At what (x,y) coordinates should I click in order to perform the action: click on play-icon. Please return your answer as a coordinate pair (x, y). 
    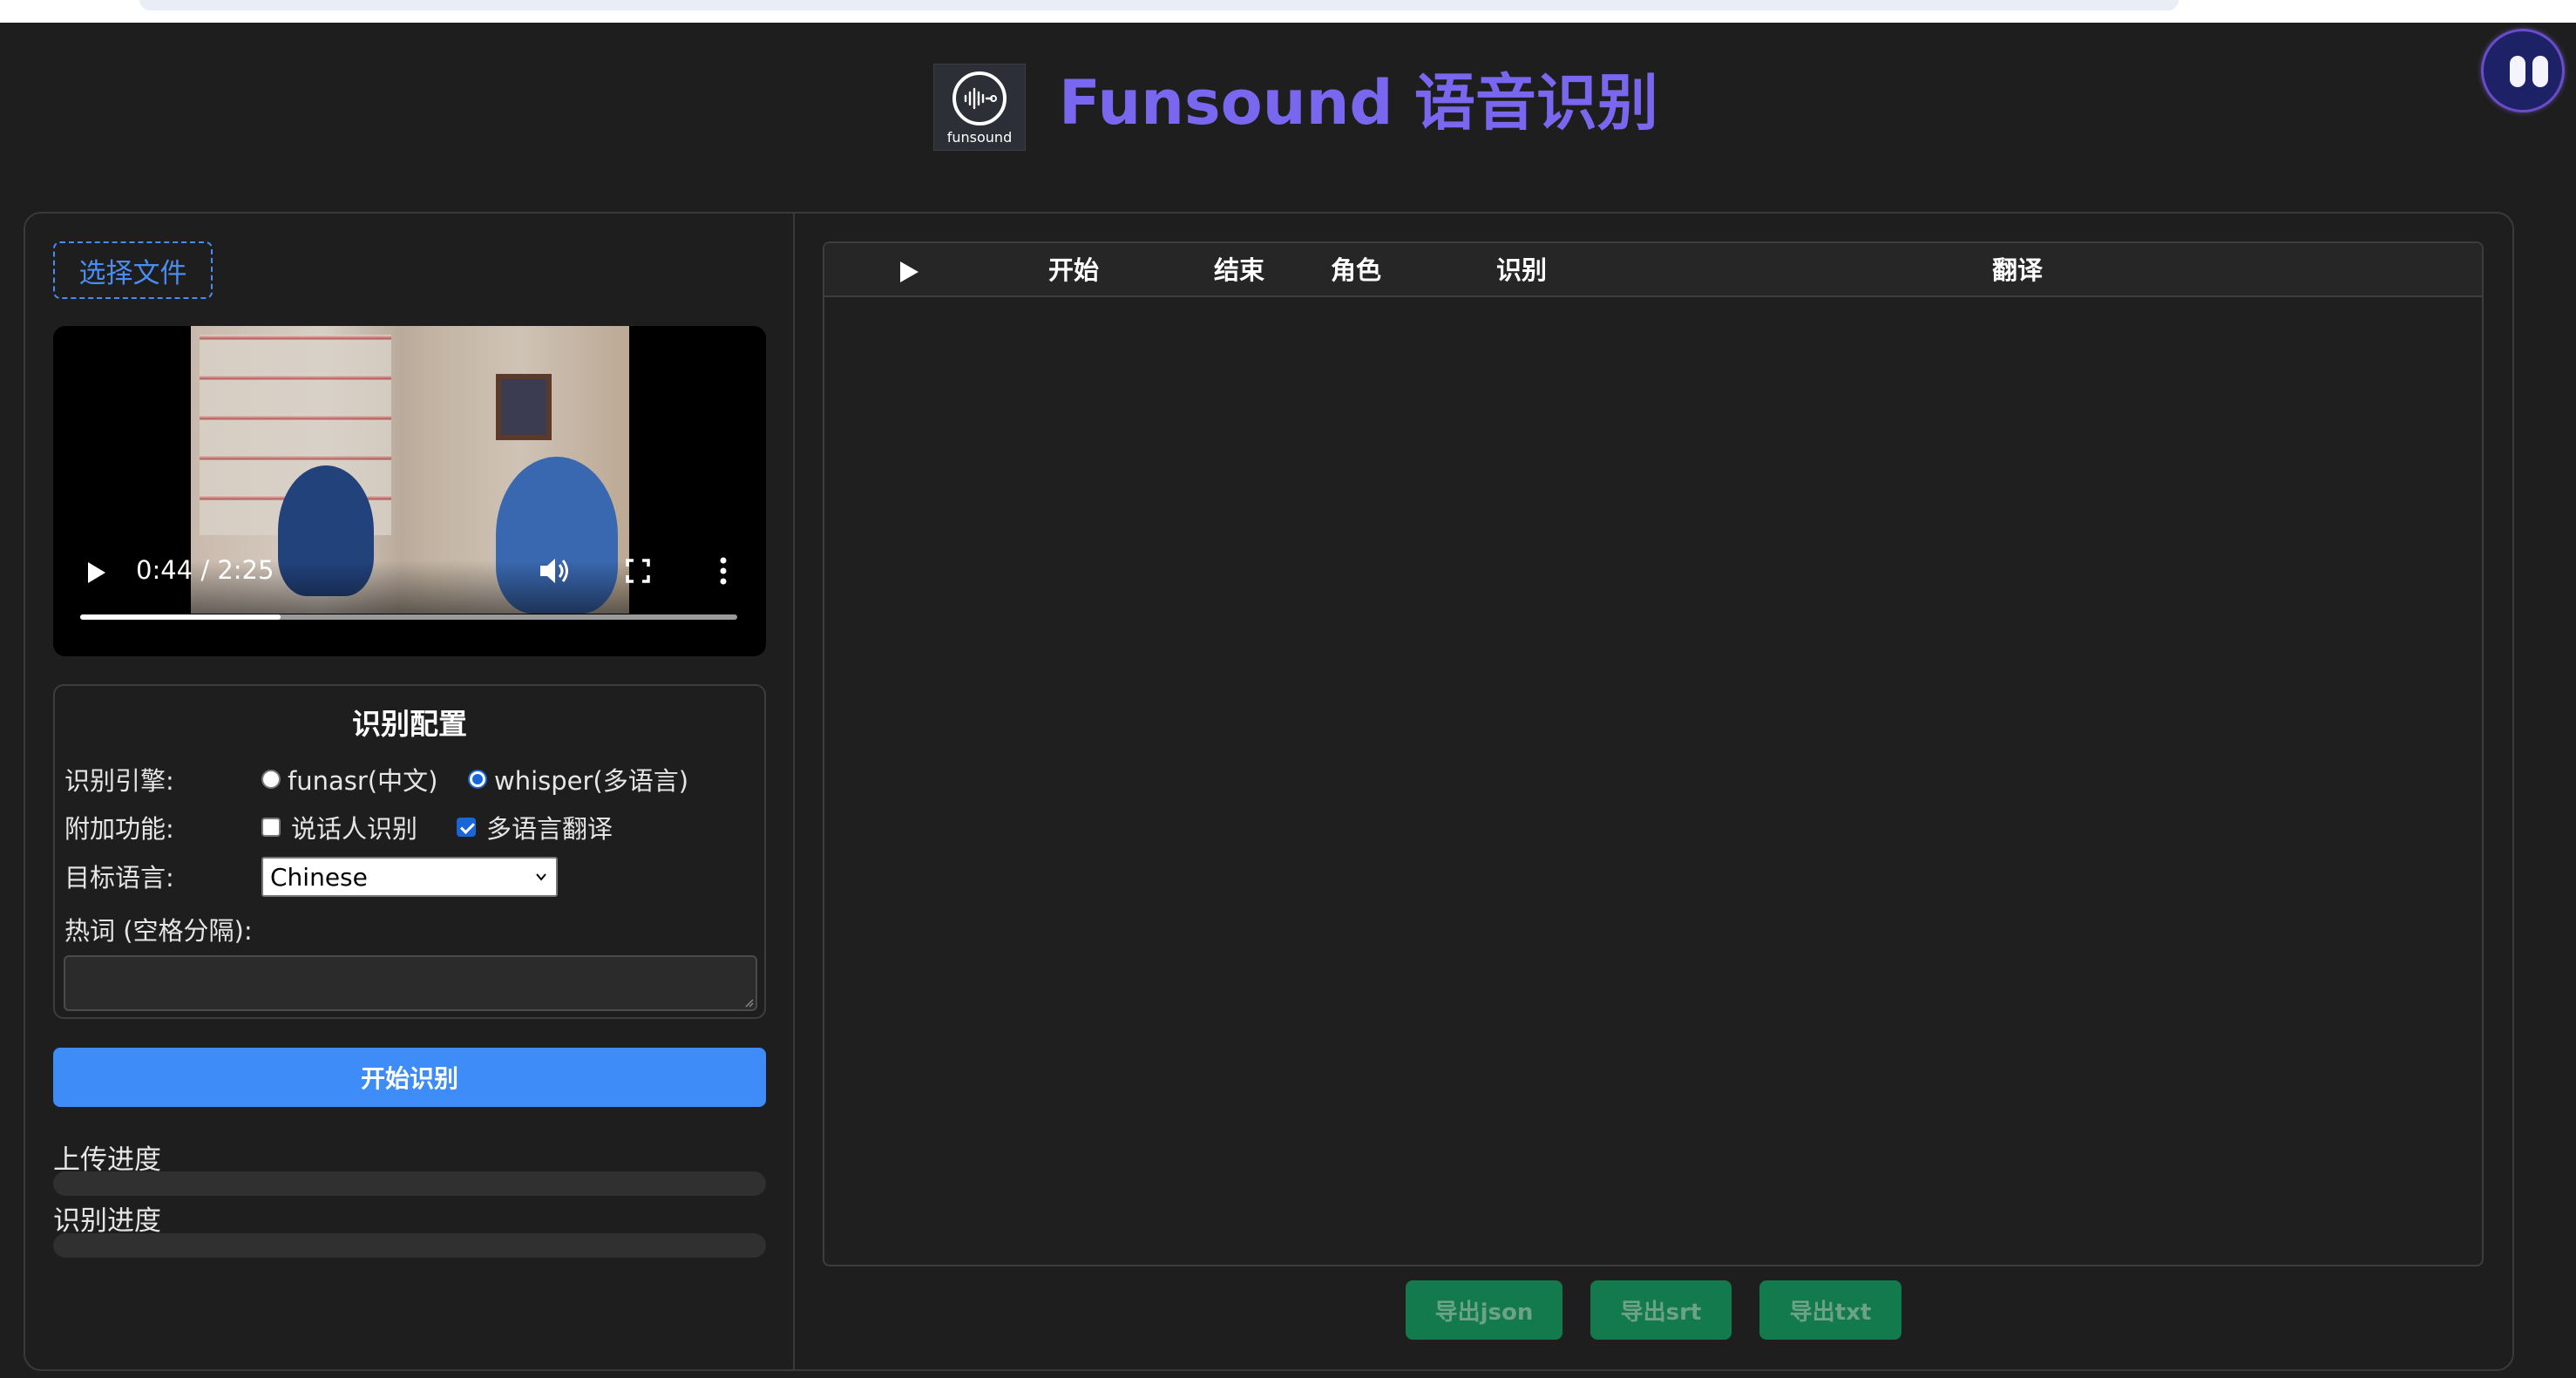
    Looking at the image, I should click on (96, 573).